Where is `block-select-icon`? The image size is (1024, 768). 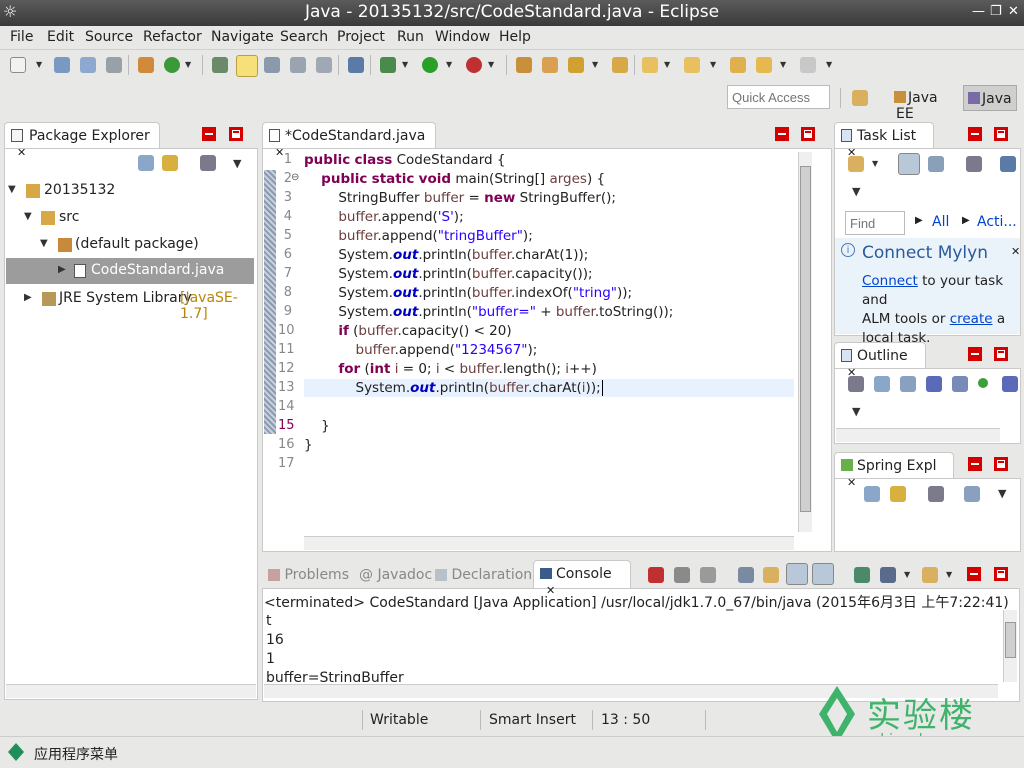
block-select-icon is located at coordinates (272, 65).